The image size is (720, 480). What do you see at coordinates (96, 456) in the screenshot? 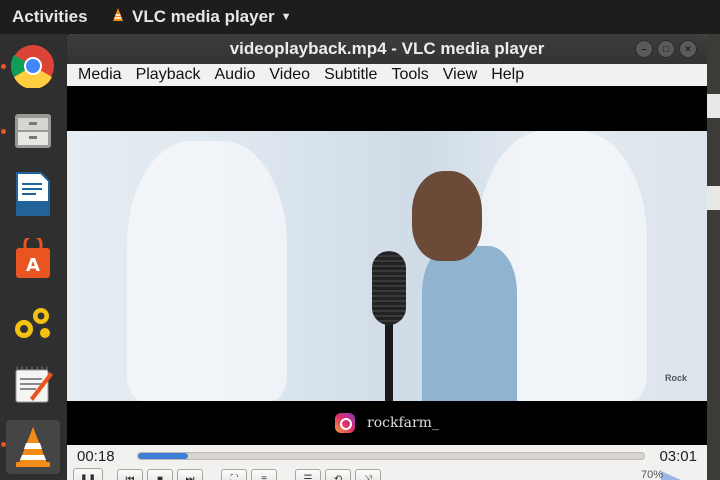
I see `elapsed-time: 00:18` at bounding box center [96, 456].